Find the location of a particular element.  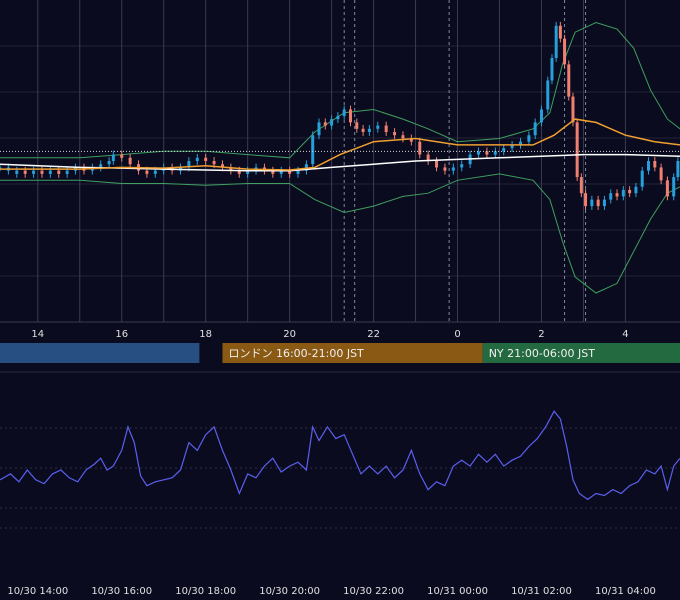

price-axis-tick-label: 14 is located at coordinates (37, 334).